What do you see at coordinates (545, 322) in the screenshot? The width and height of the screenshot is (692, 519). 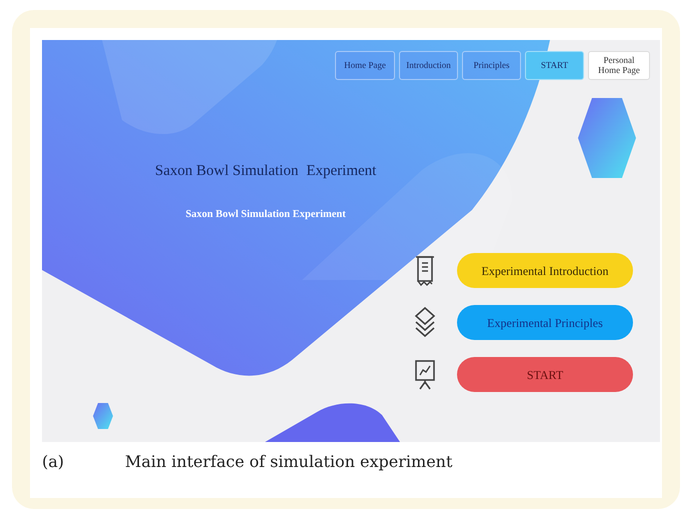 I see `action-button: Experimental Principles` at bounding box center [545, 322].